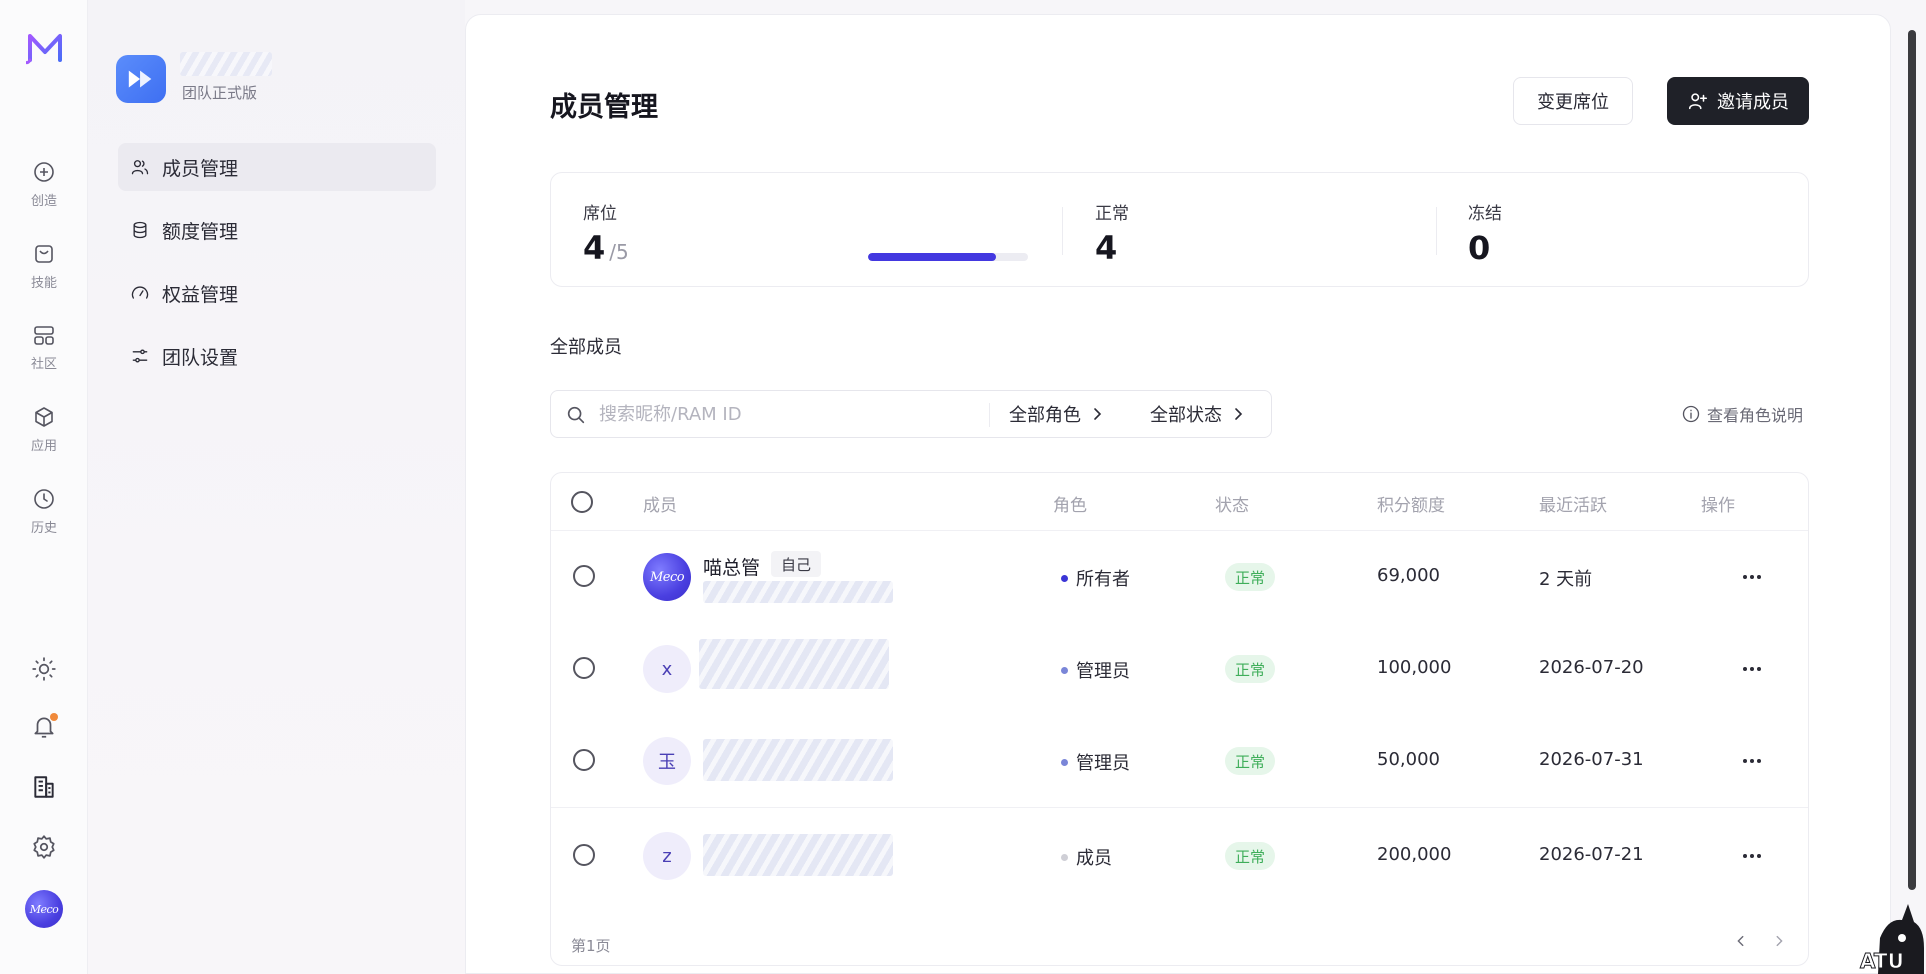  I want to click on member-role-label: 所有者, so click(1103, 579).